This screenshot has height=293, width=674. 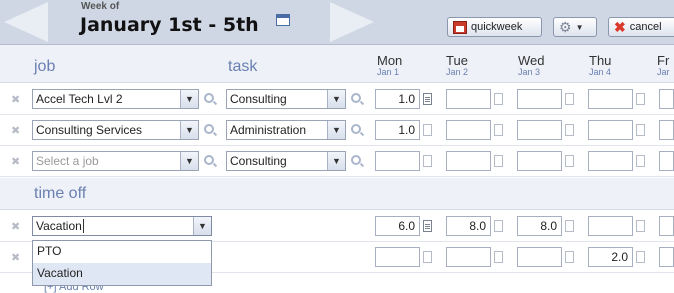 I want to click on hours-input-tue: 8.0, so click(x=468, y=226).